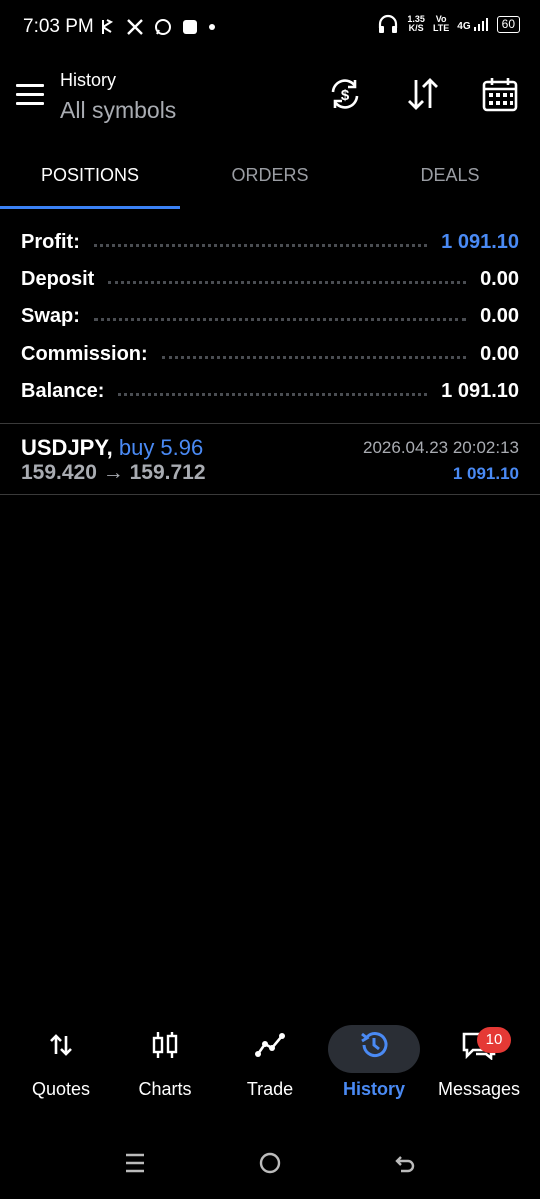 Image resolution: width=540 pixels, height=1199 pixels. What do you see at coordinates (163, 27) in the screenshot?
I see `whatsapp-icon` at bounding box center [163, 27].